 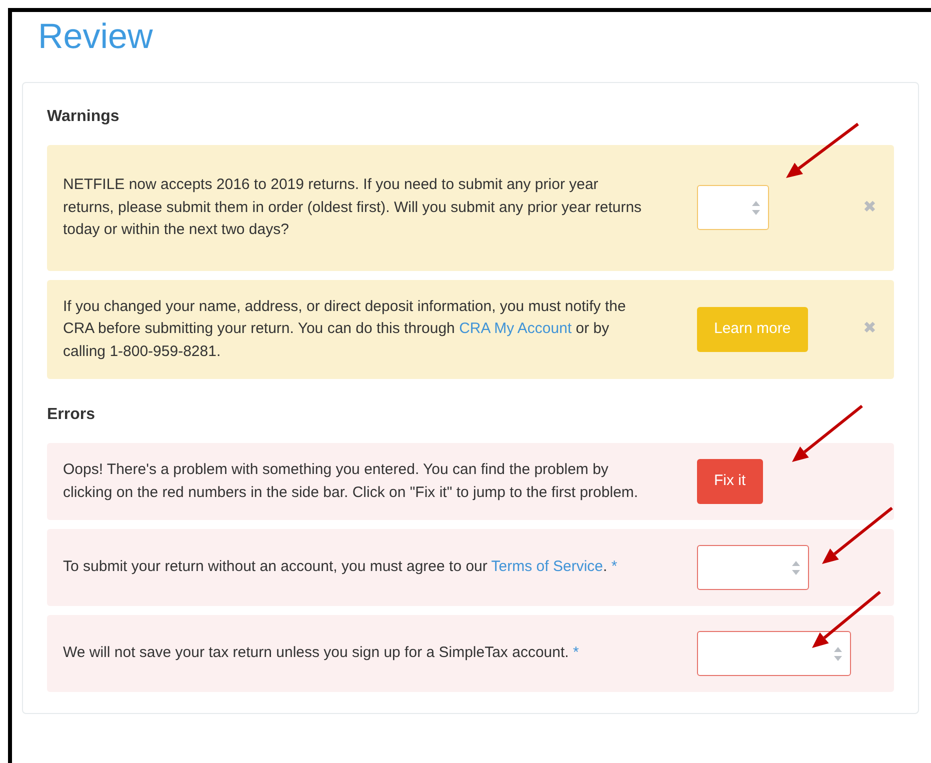 I want to click on message-text: To submit your return without an account, you must agree to our Terms of Service. *, so click(x=340, y=567).